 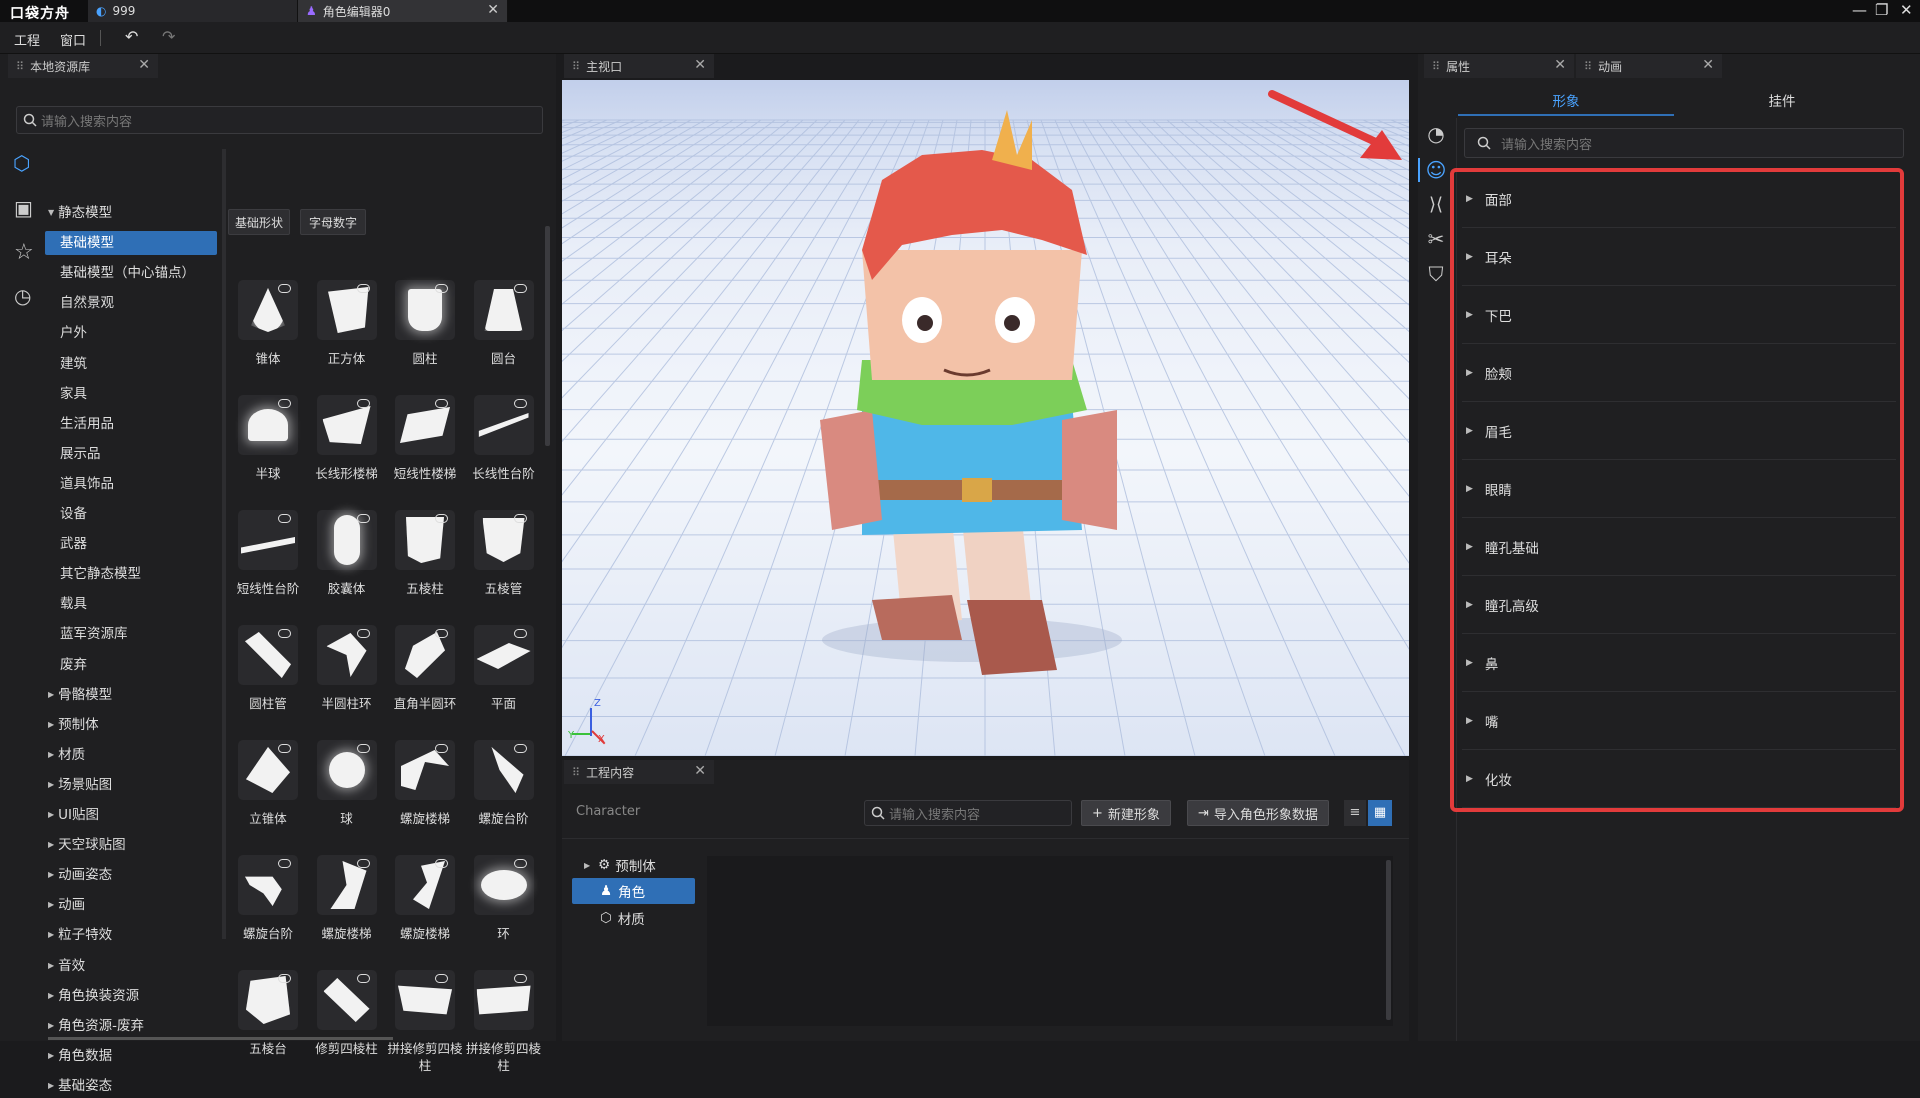 I want to click on subtab-attachment: 挂件, so click(x=1782, y=100).